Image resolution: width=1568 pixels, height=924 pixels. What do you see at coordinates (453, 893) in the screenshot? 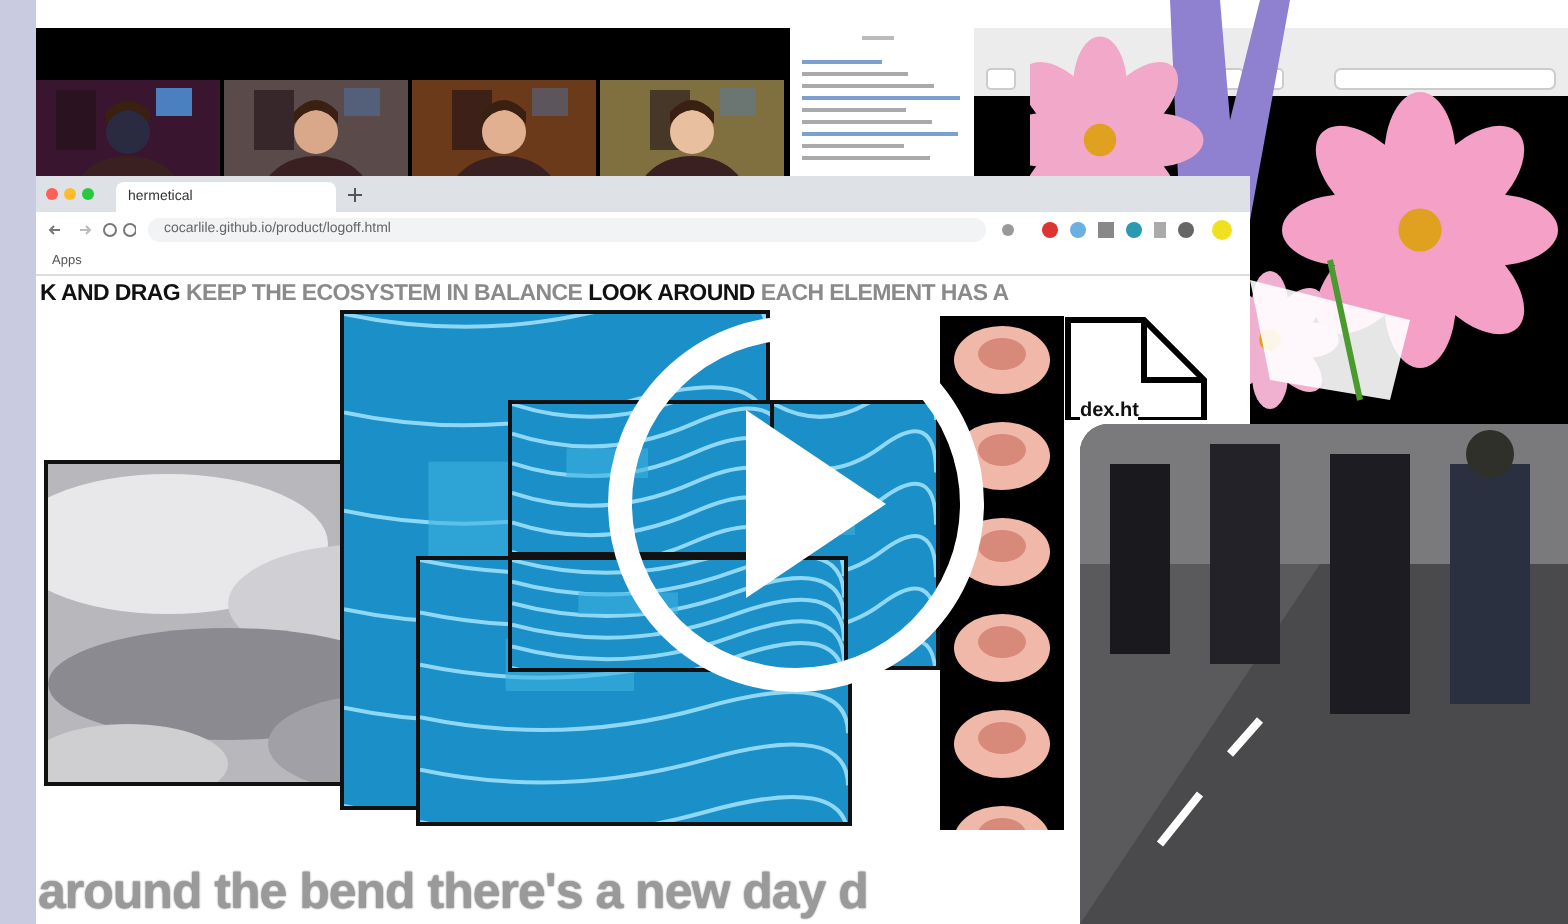
I see `caption-text: around the bend there's a new day d` at bounding box center [453, 893].